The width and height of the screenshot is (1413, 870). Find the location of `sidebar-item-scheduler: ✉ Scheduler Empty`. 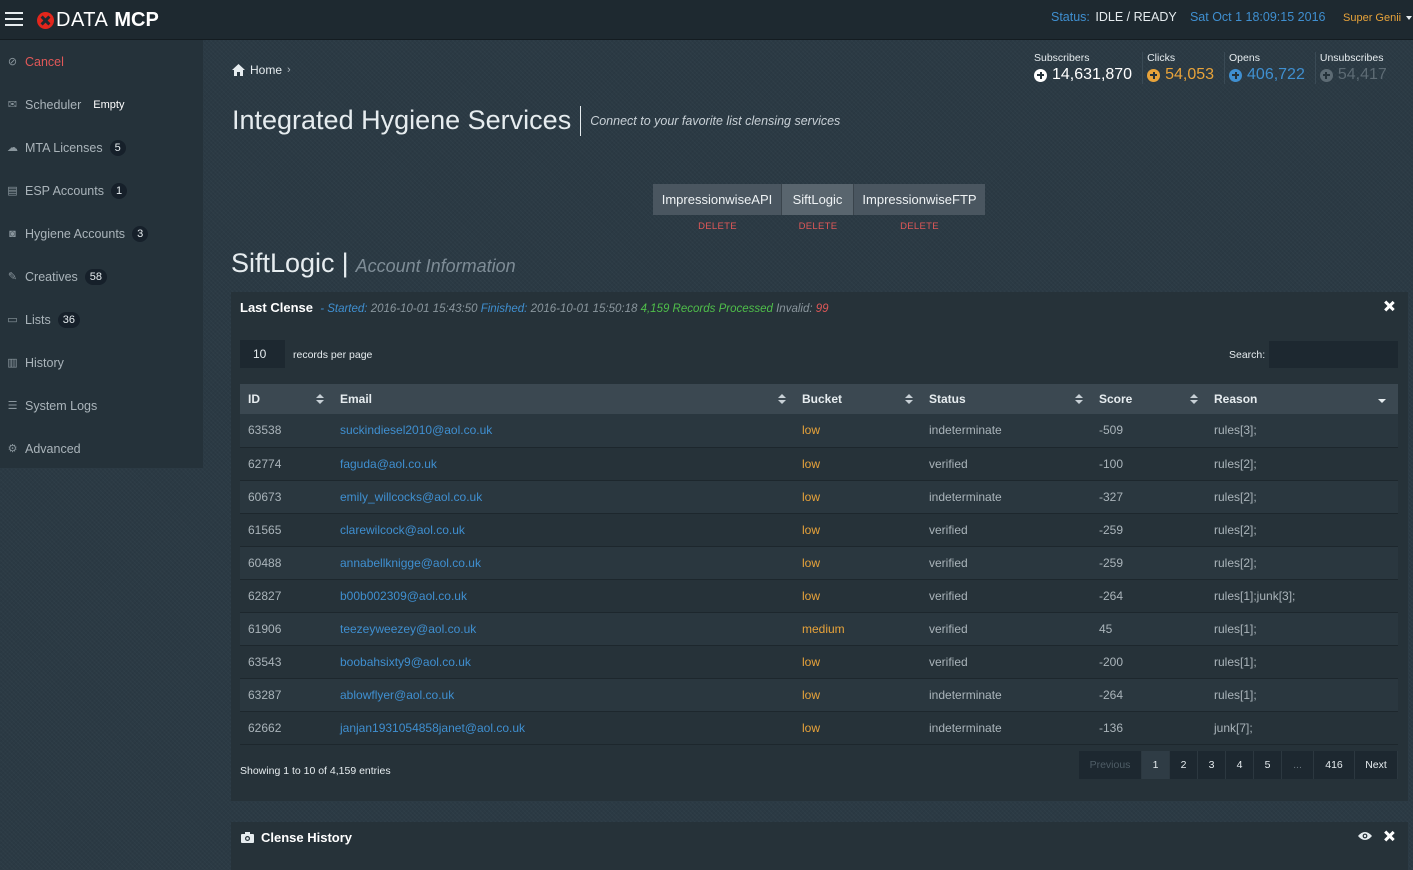

sidebar-item-scheduler: ✉ Scheduler Empty is located at coordinates (101, 104).